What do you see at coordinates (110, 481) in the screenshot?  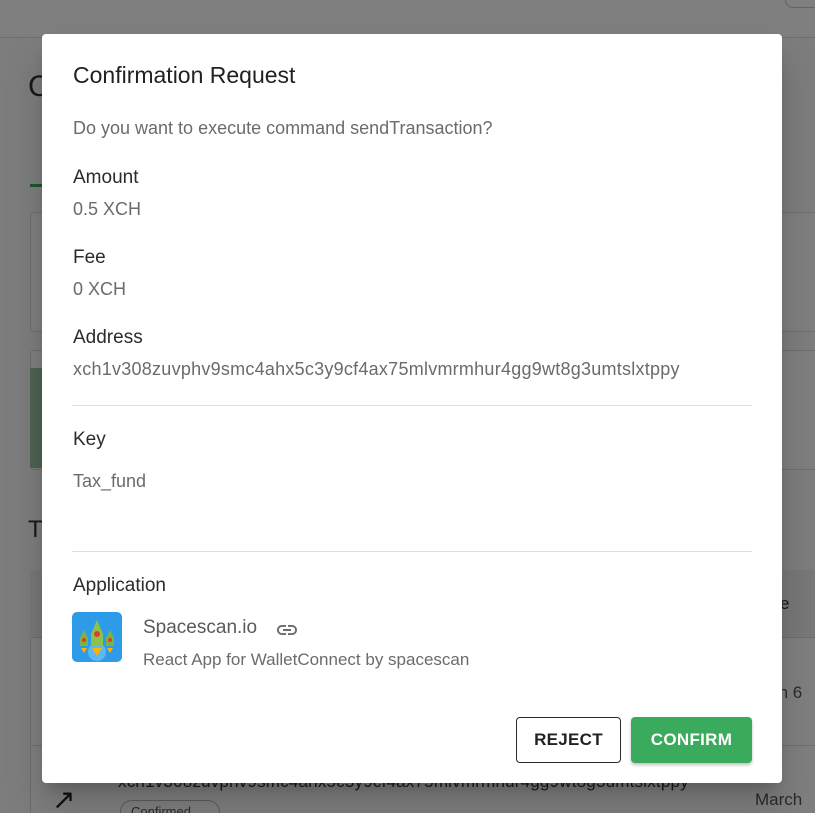 I see `key-value: Tax_fund` at bounding box center [110, 481].